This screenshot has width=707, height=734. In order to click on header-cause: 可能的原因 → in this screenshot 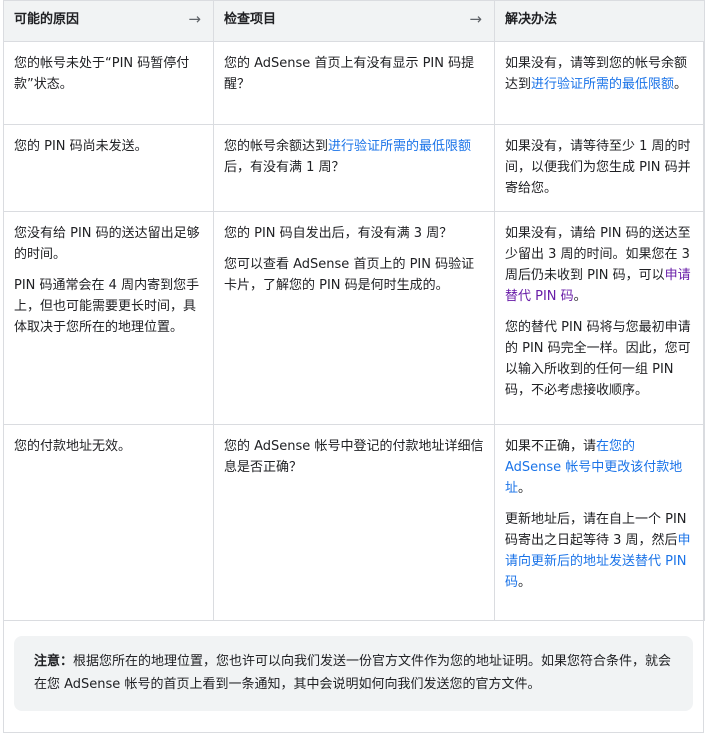, I will do `click(108, 21)`.